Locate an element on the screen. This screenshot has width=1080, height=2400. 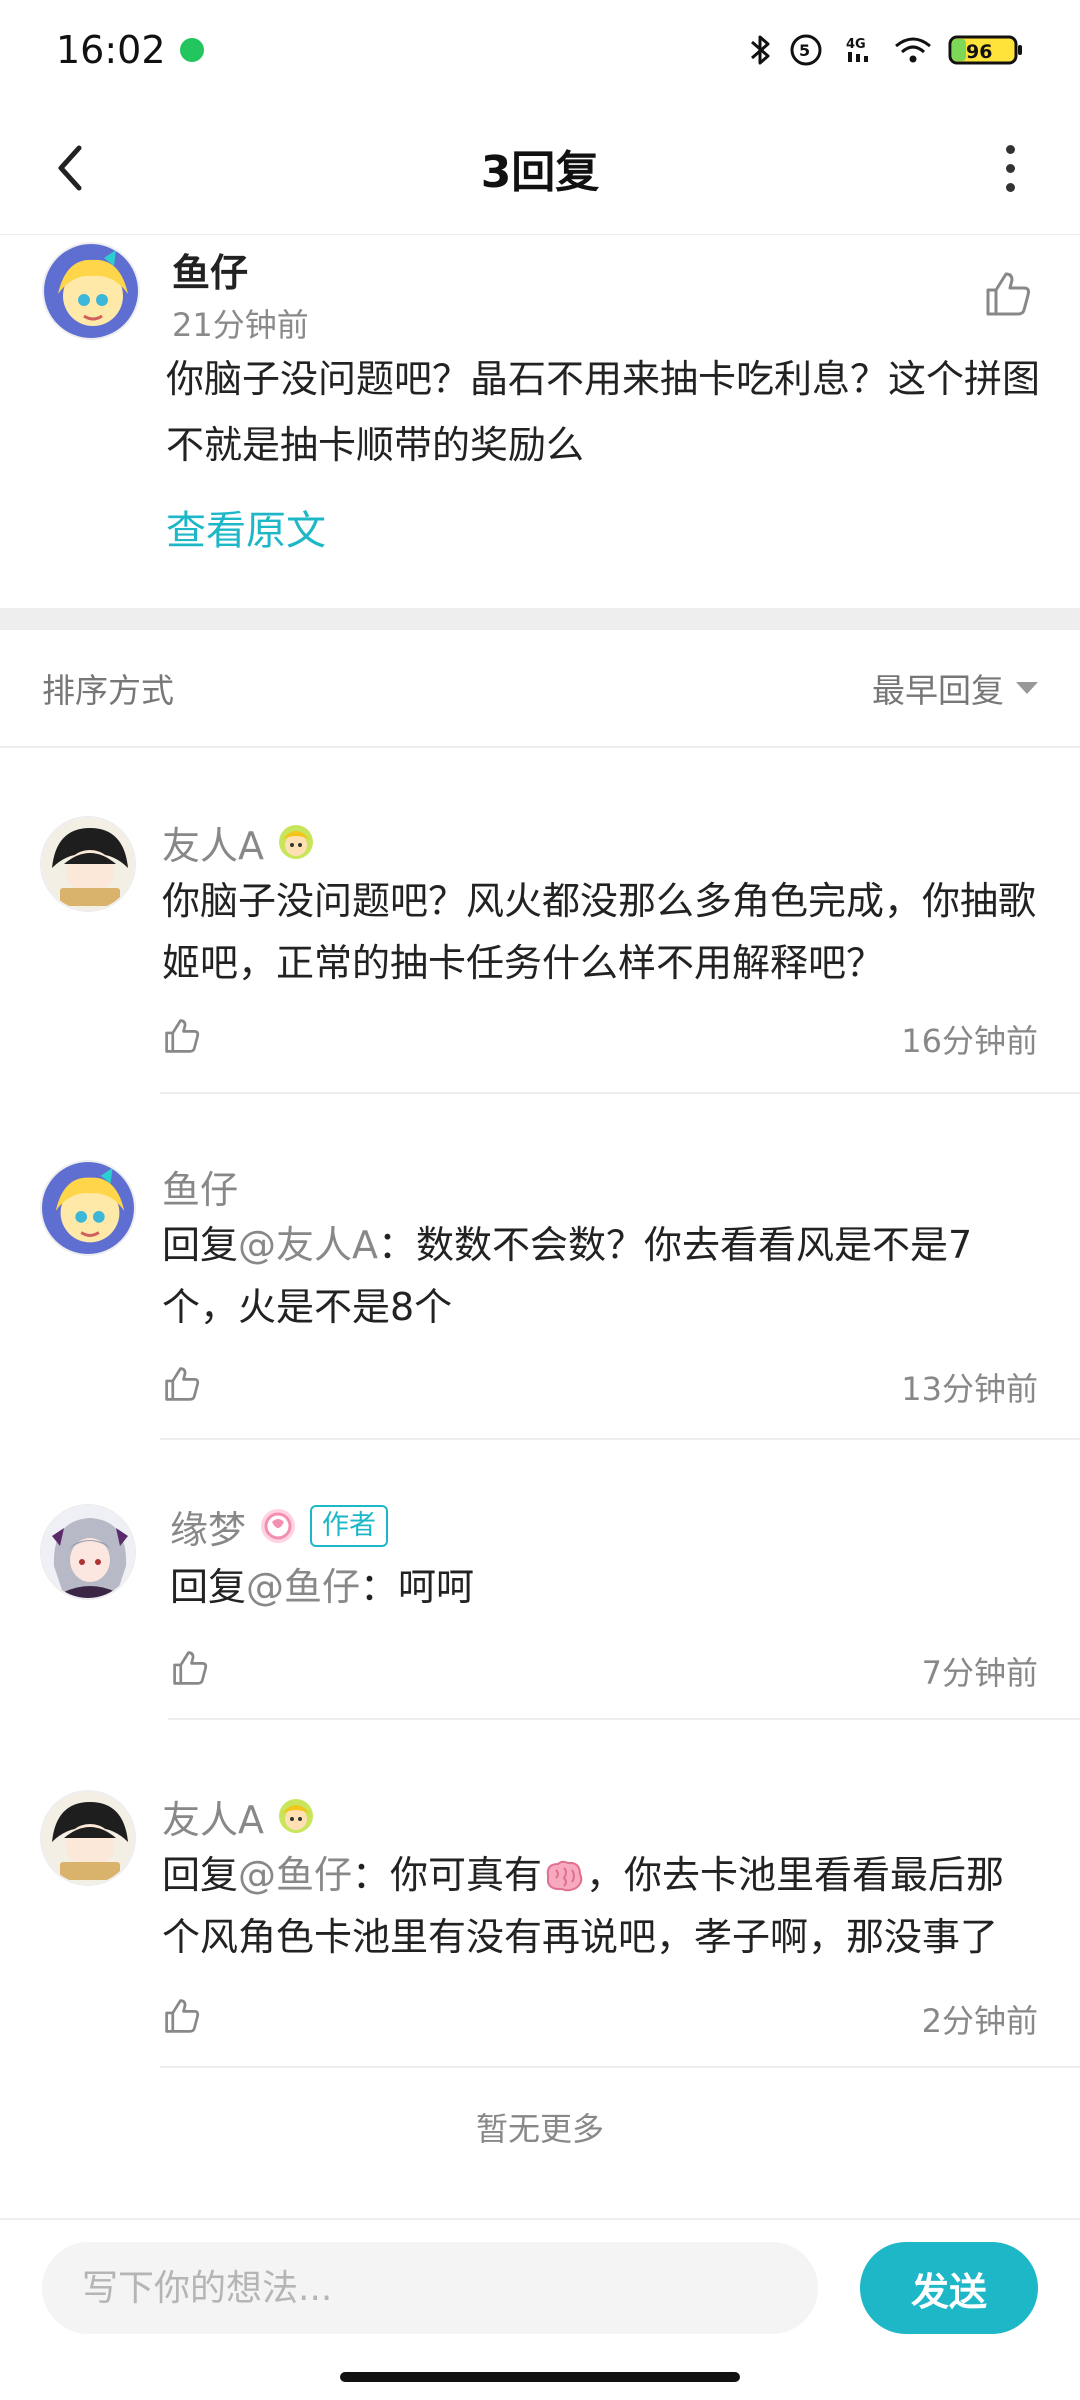
signal-4g-icon: 4G is located at coordinates (857, 49).